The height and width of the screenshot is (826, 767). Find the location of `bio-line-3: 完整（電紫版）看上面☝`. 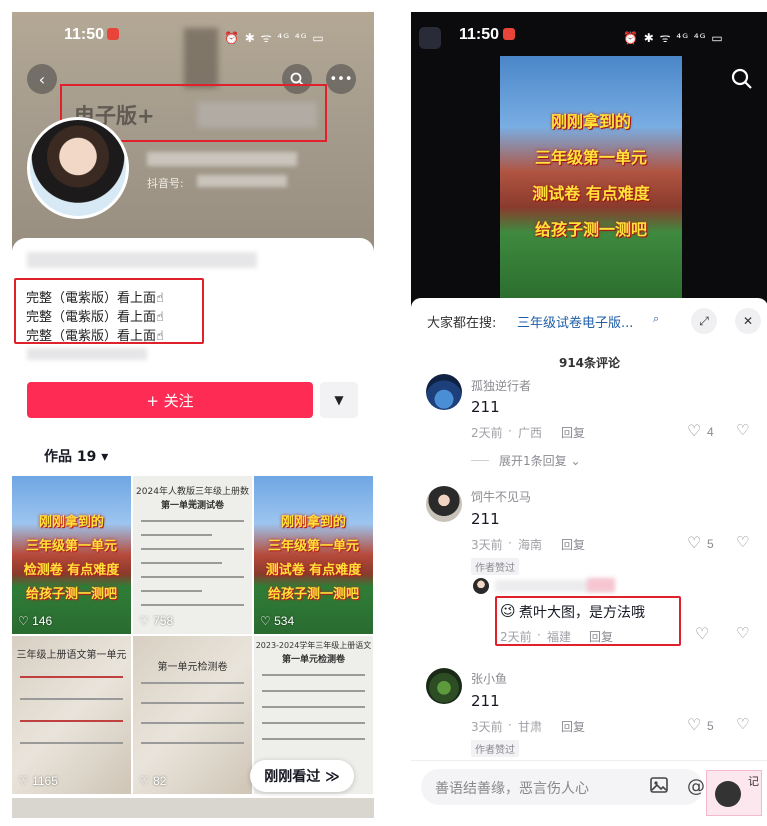

bio-line-3: 完整（電紫版）看上面☝ is located at coordinates (95, 336).